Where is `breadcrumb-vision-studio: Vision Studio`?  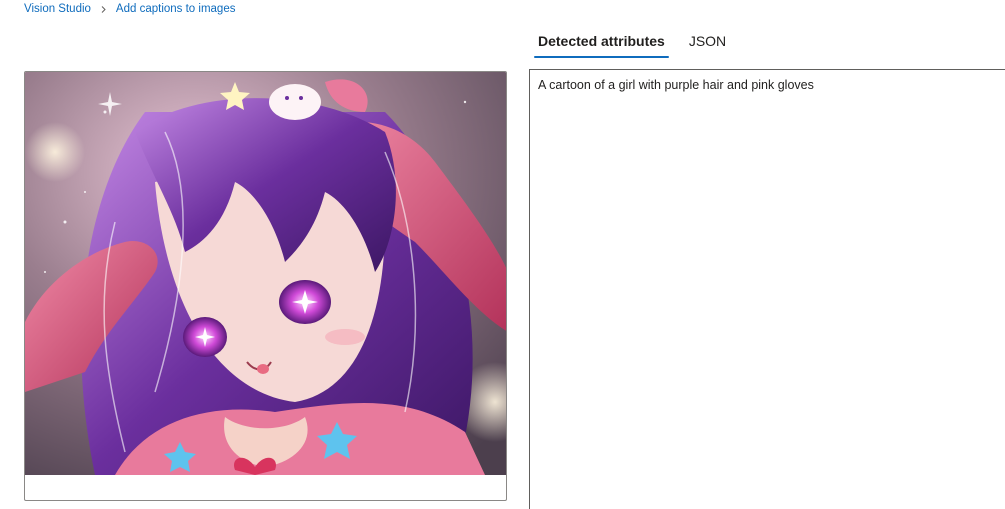 breadcrumb-vision-studio: Vision Studio is located at coordinates (57, 9).